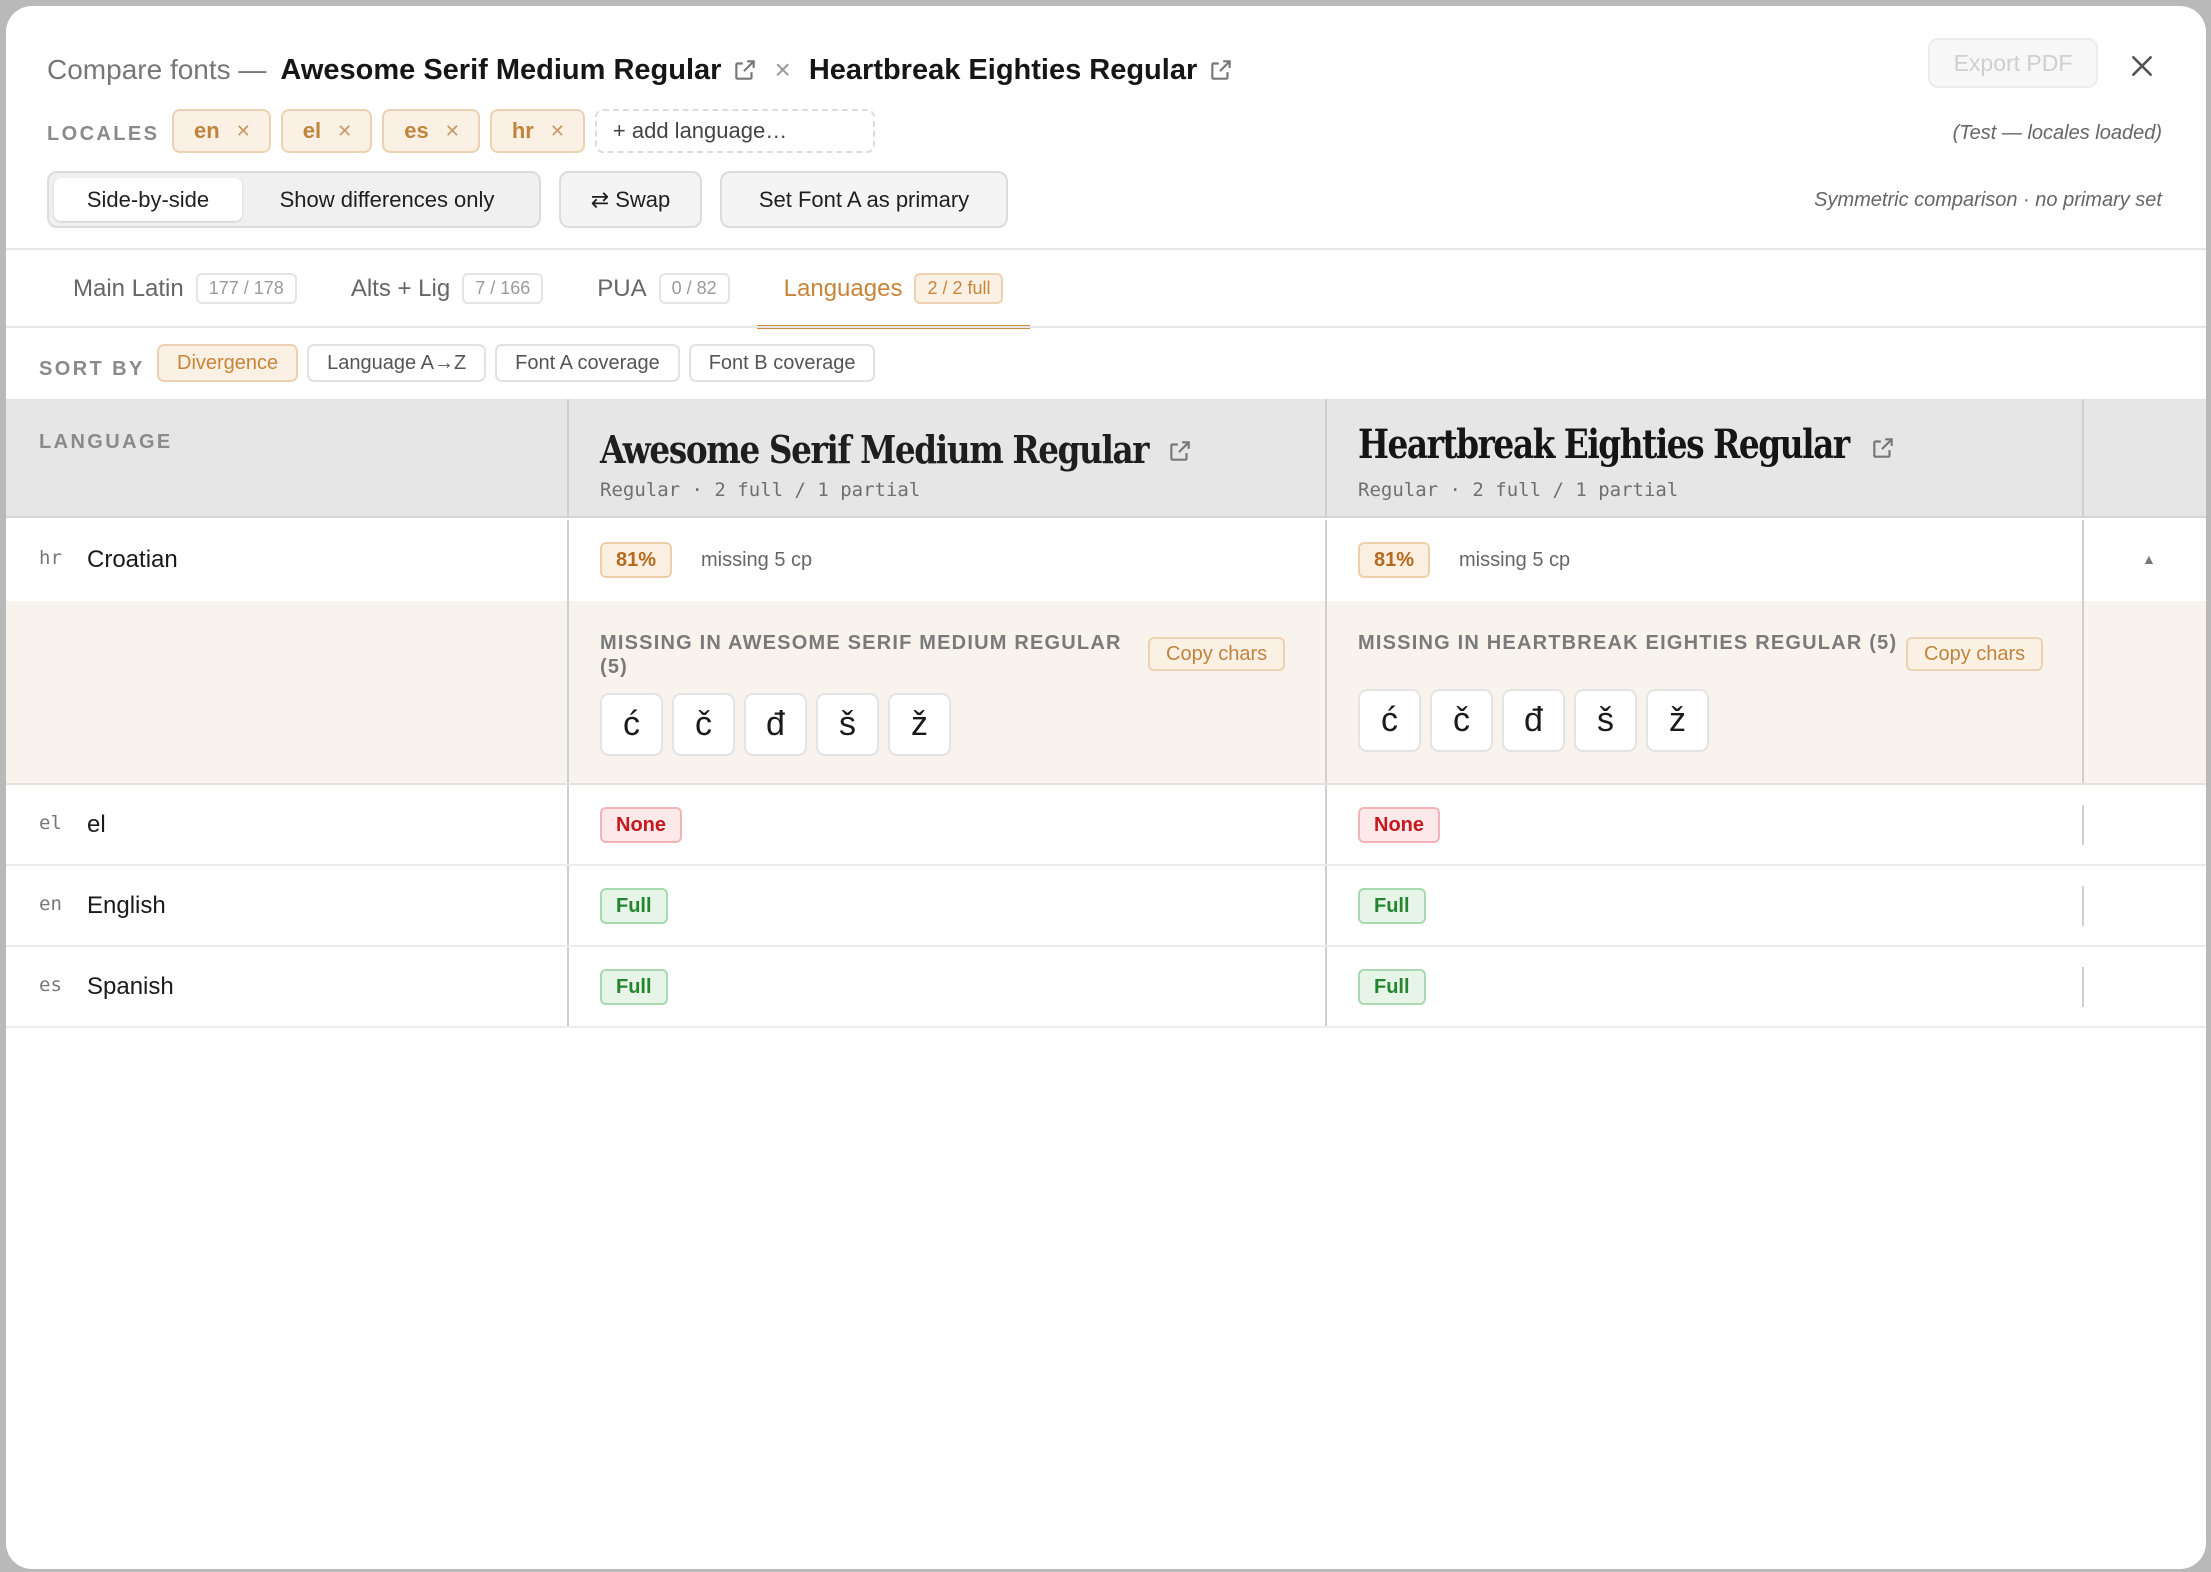 The width and height of the screenshot is (2211, 1572). I want to click on language-code: hr, so click(50, 558).